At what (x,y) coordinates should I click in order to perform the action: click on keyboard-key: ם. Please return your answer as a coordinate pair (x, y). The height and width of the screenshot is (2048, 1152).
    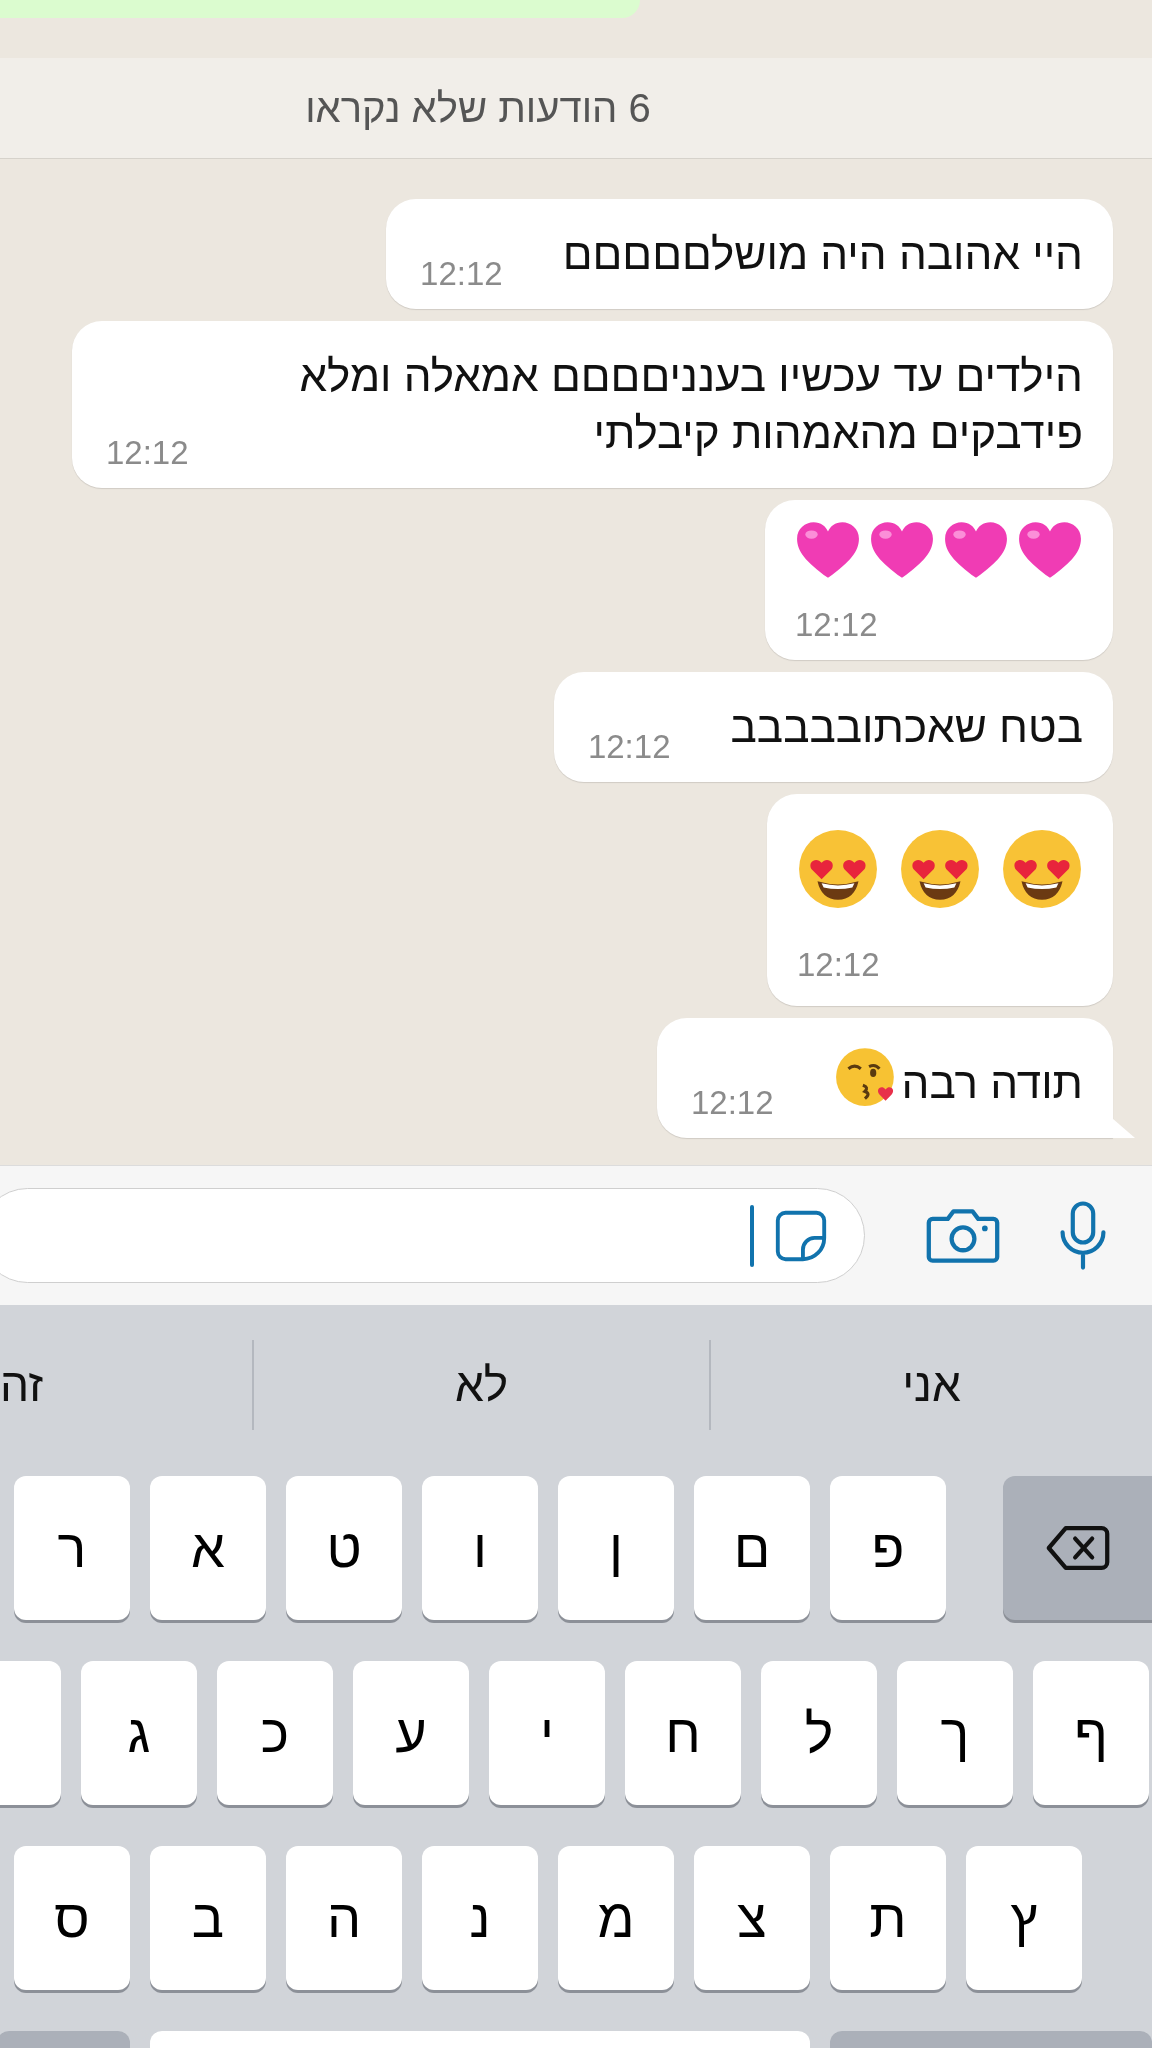
    Looking at the image, I should click on (752, 1548).